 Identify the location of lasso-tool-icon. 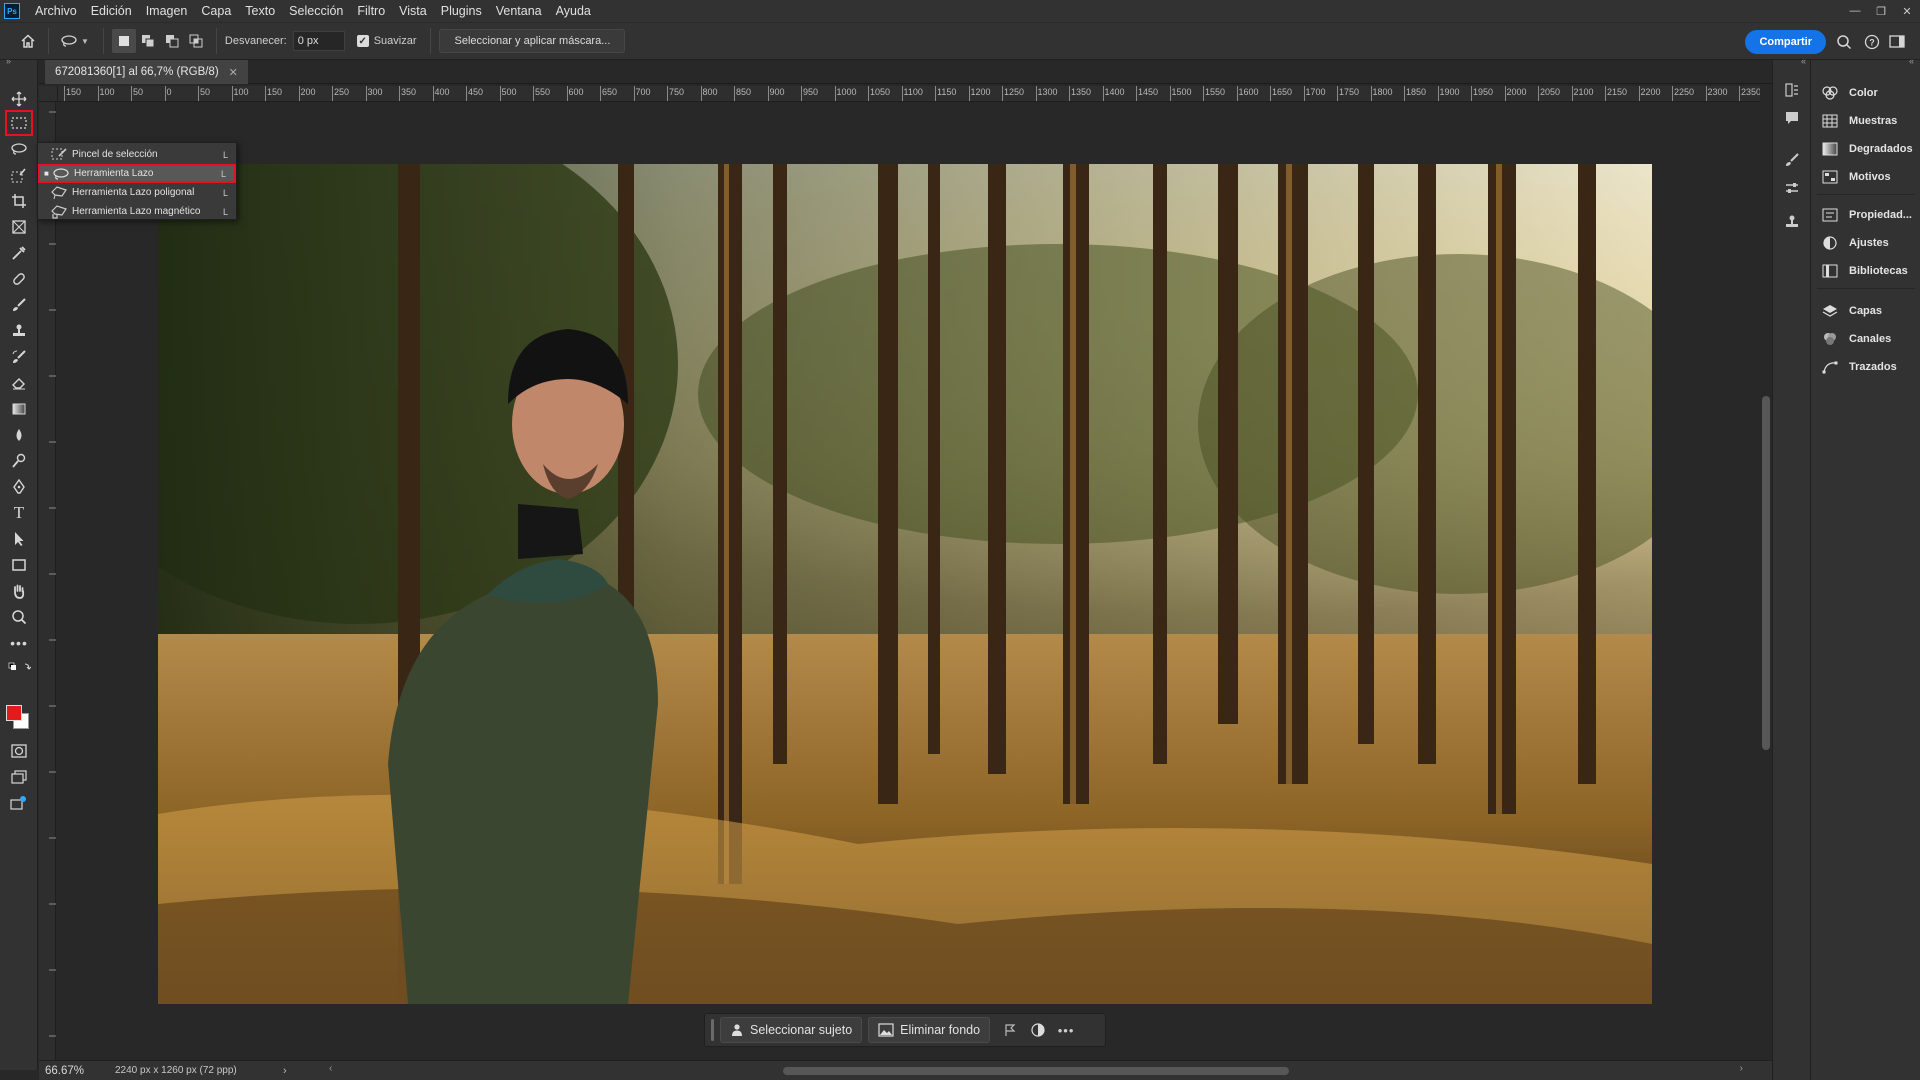
(19, 149).